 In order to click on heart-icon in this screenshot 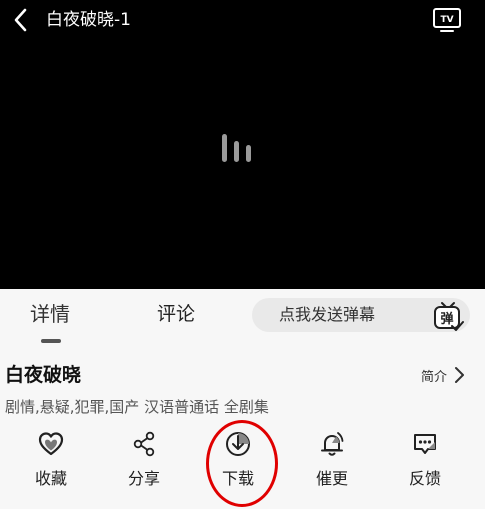, I will do `click(51, 444)`.